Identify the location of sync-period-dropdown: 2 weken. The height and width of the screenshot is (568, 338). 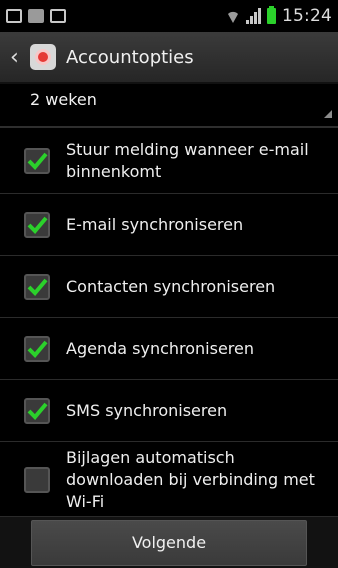
(169, 106).